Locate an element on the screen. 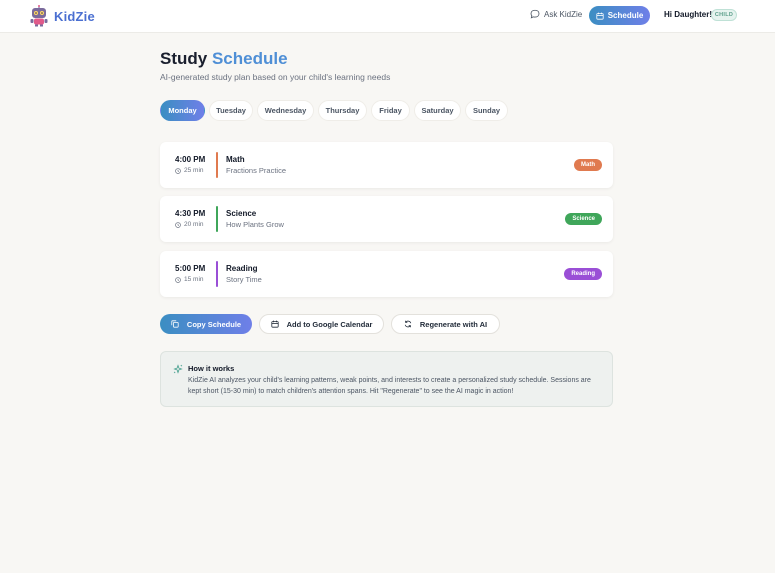  regenerate-with-ai-button: Regenerate with AI is located at coordinates (445, 324).